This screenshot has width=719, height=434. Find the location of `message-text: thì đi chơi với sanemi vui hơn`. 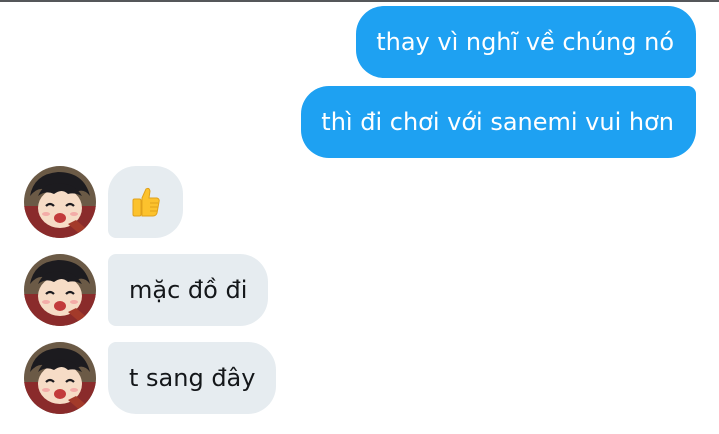

message-text: thì đi chơi với sanemi vui hơn is located at coordinates (497, 122).